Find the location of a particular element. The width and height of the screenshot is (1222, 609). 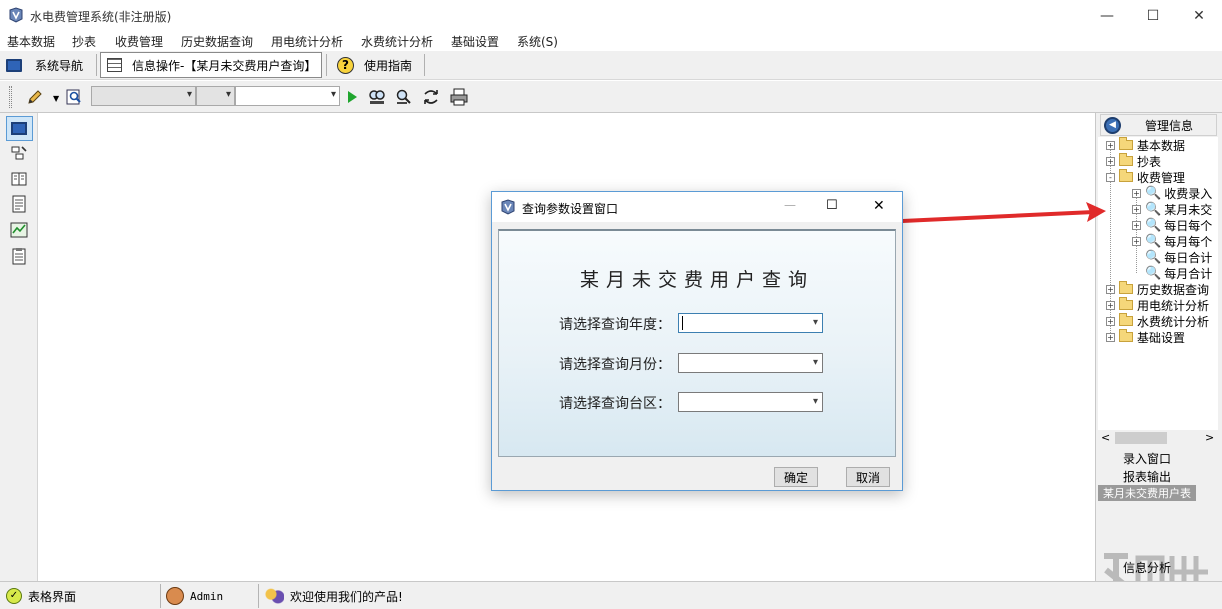

tree-label: 水费统计分析 is located at coordinates (1173, 321).